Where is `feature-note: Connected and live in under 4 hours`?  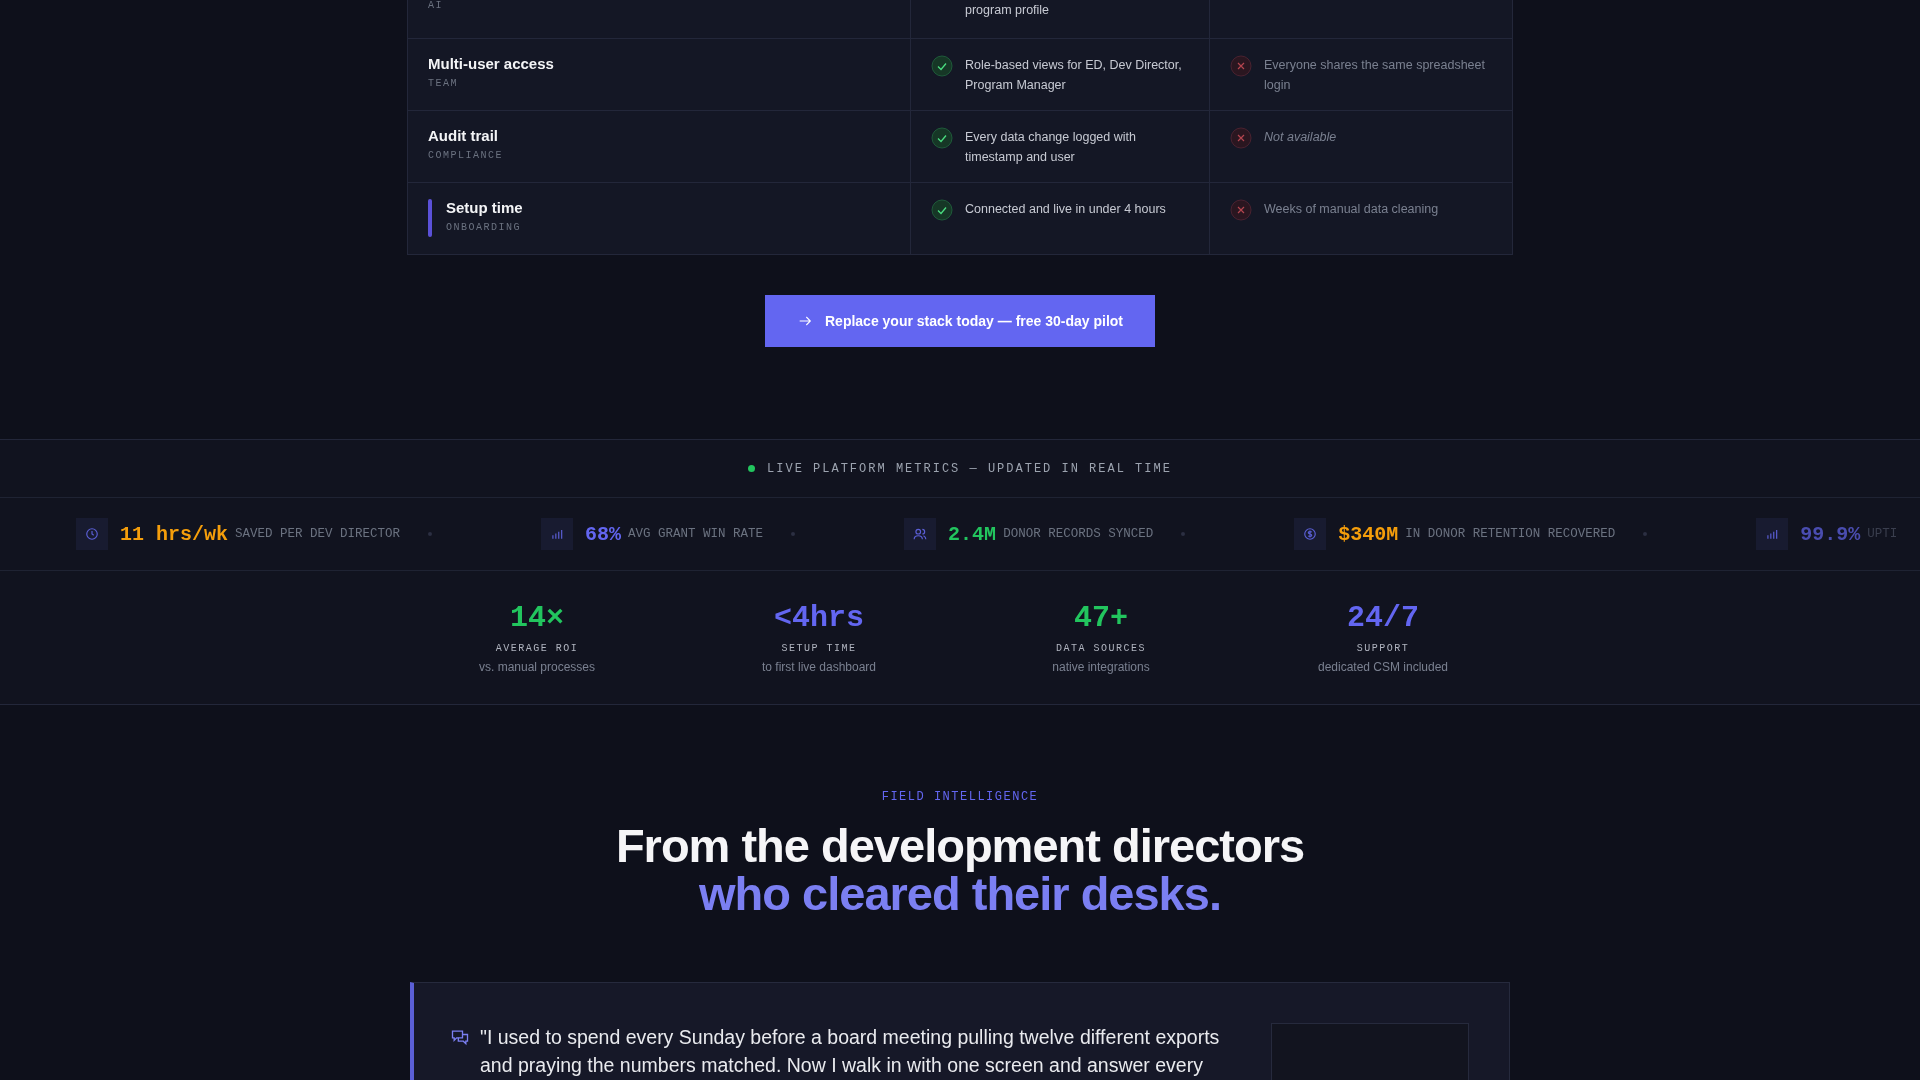
feature-note: Connected and live in under 4 hours is located at coordinates (1065, 209).